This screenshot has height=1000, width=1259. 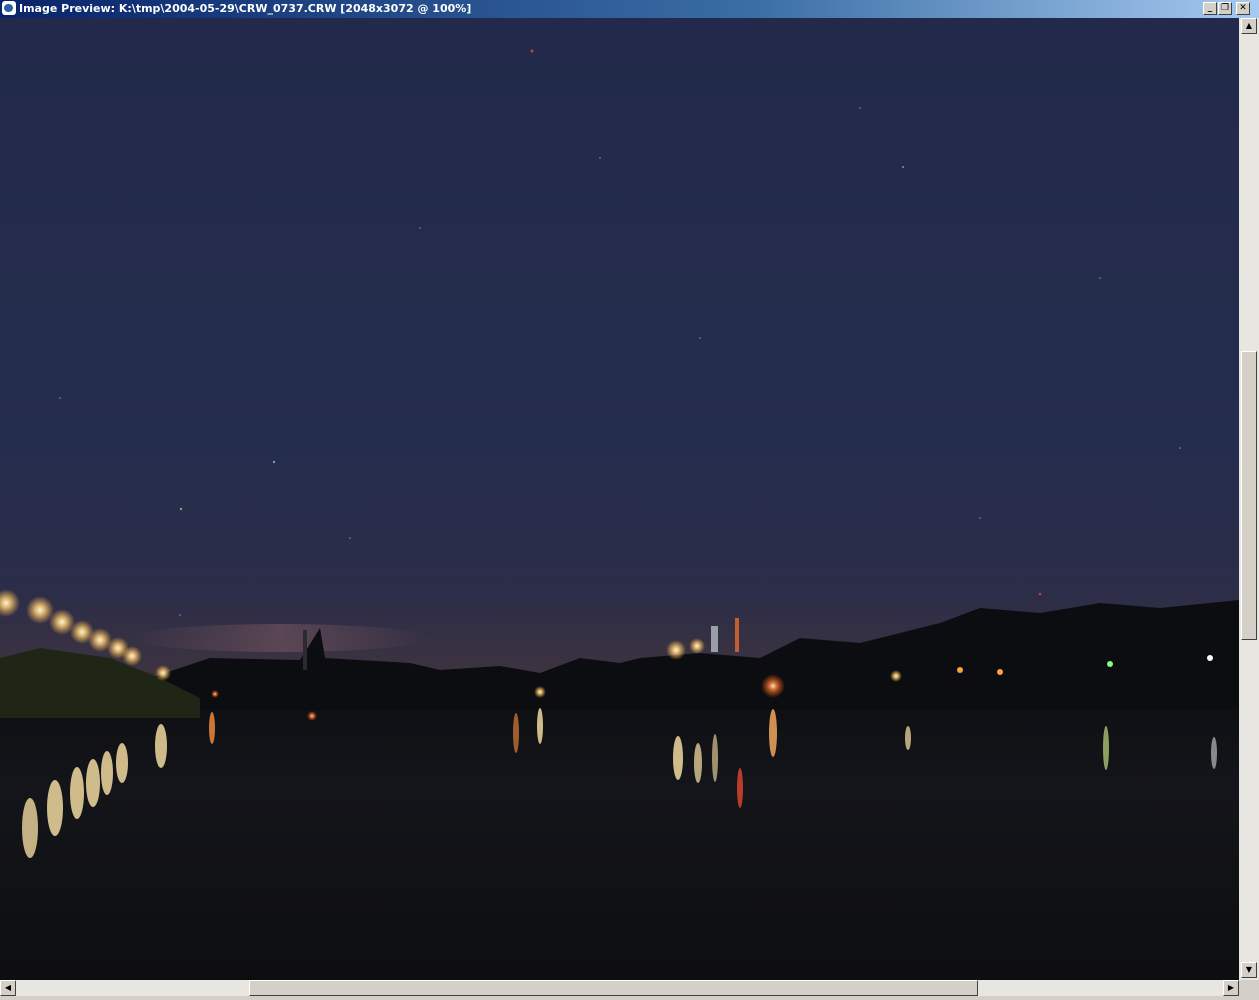 What do you see at coordinates (613, 988) in the screenshot?
I see `horizontal-scroll-thumb` at bounding box center [613, 988].